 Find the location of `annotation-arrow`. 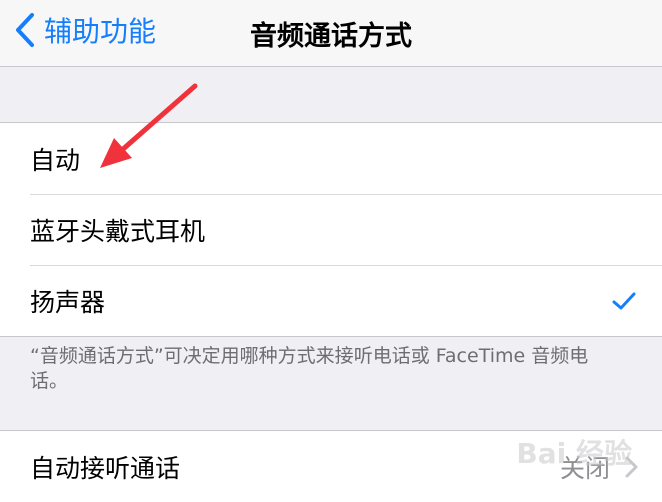

annotation-arrow is located at coordinates (149, 125).